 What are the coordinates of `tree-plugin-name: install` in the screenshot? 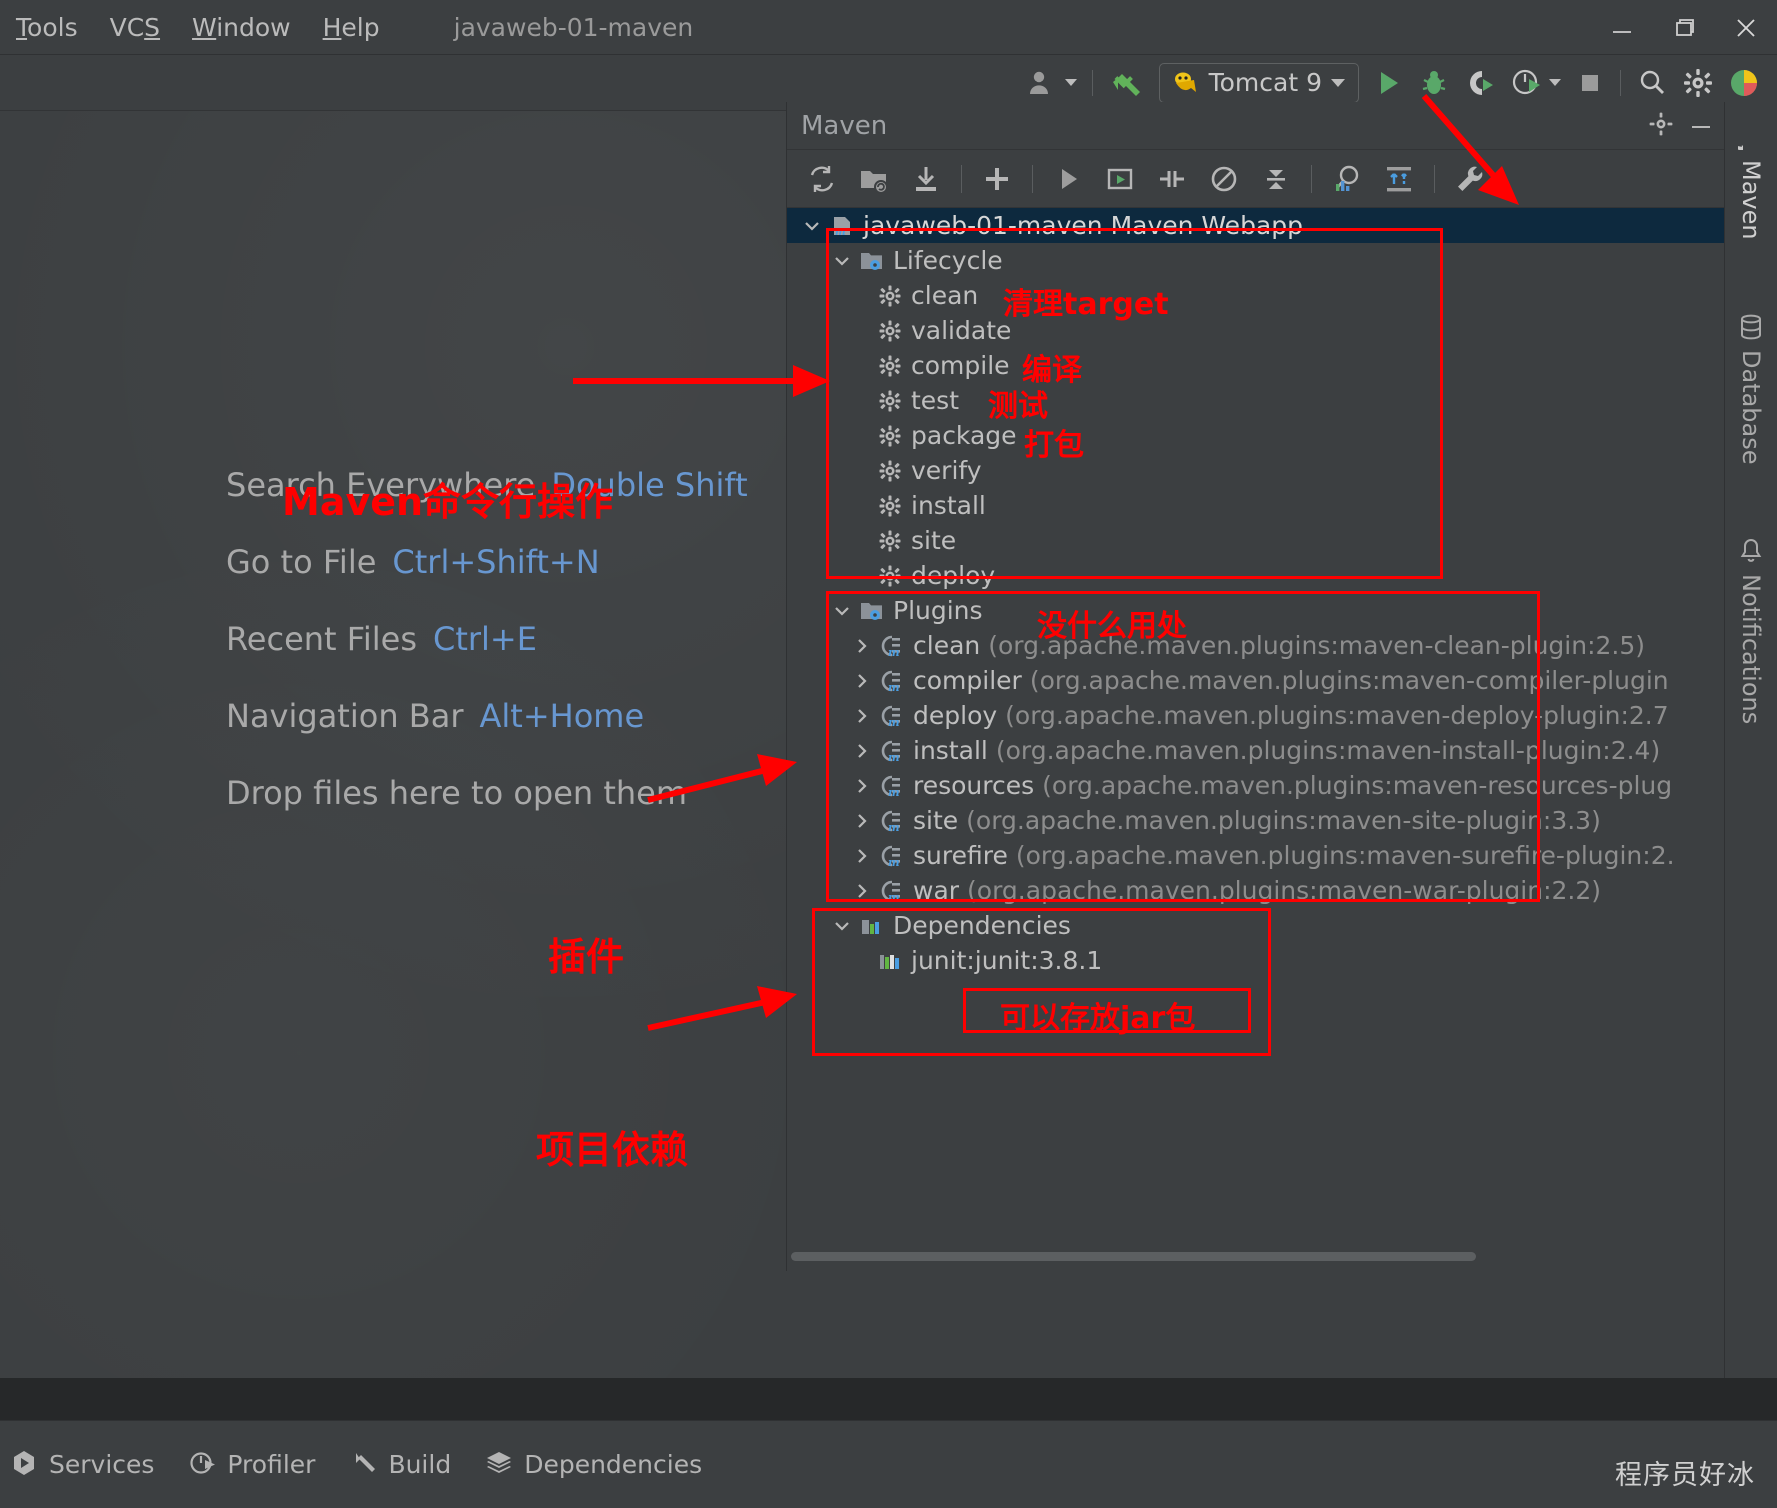 It's located at (950, 750).